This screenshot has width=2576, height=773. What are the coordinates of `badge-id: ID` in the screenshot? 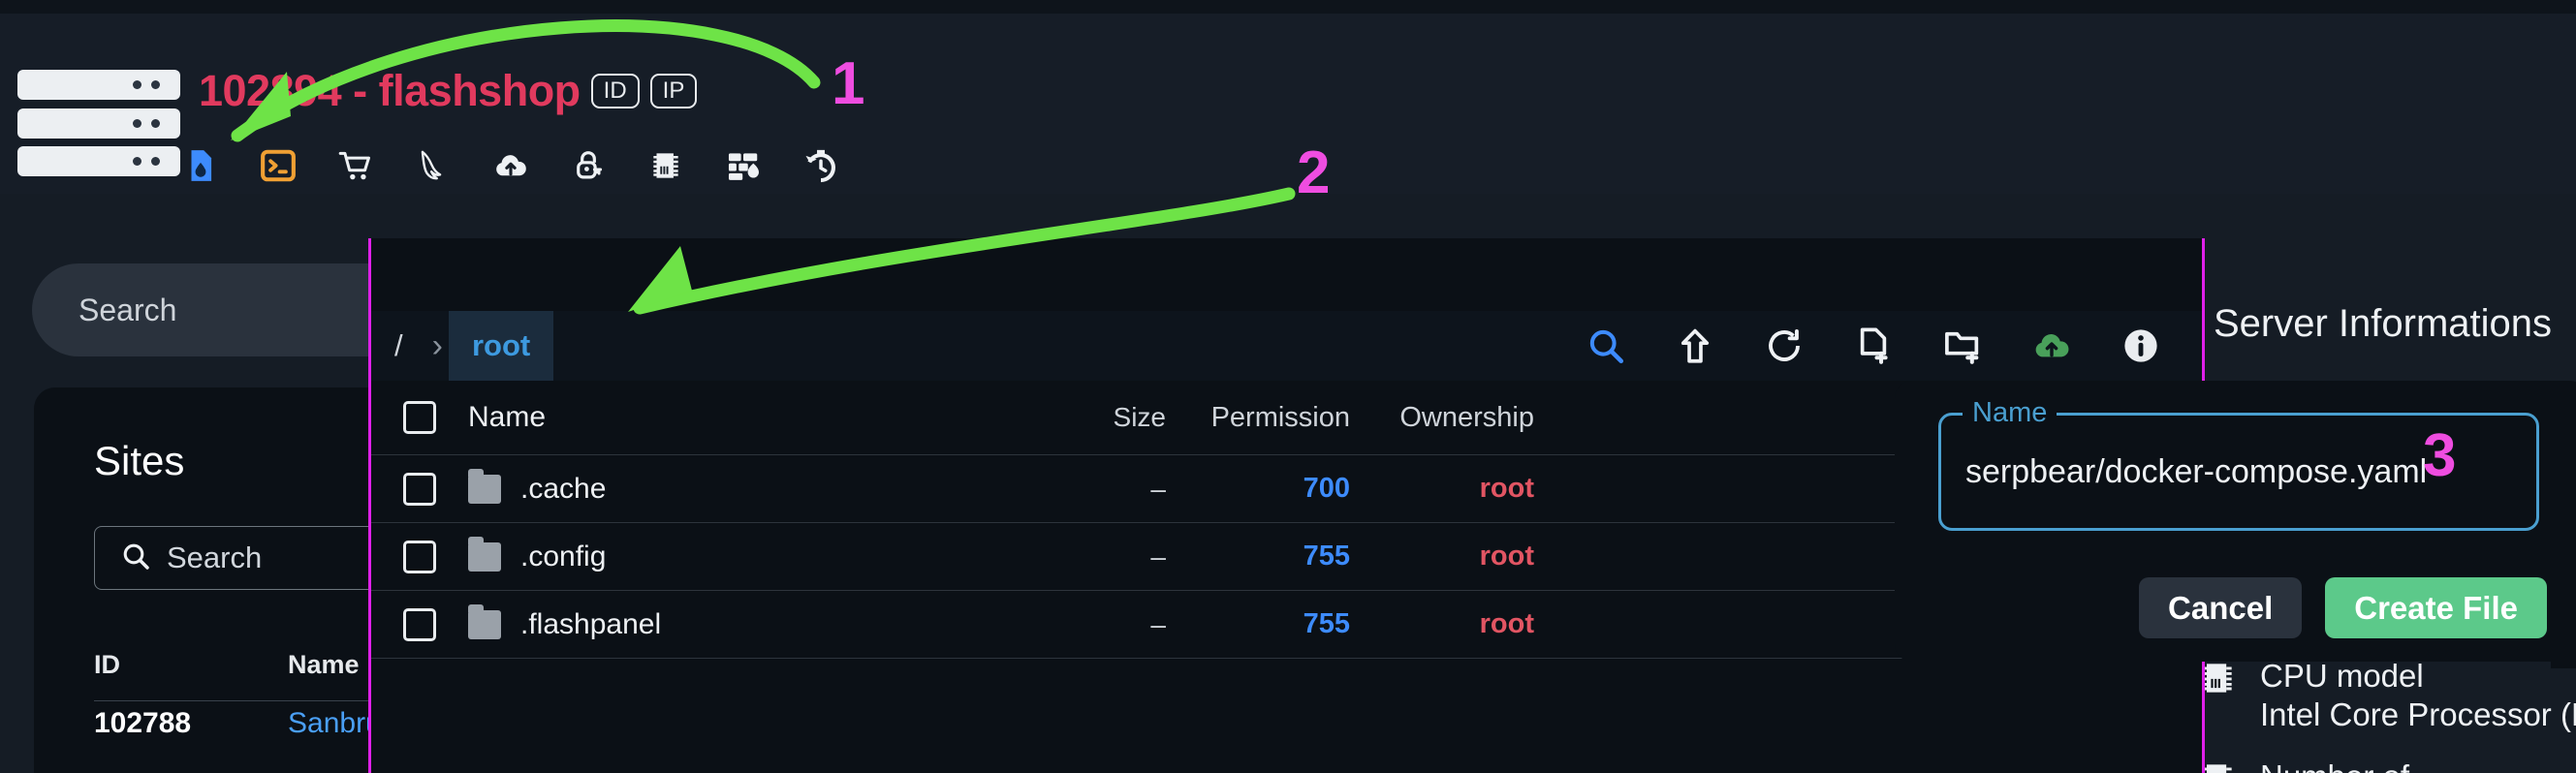 It's located at (615, 91).